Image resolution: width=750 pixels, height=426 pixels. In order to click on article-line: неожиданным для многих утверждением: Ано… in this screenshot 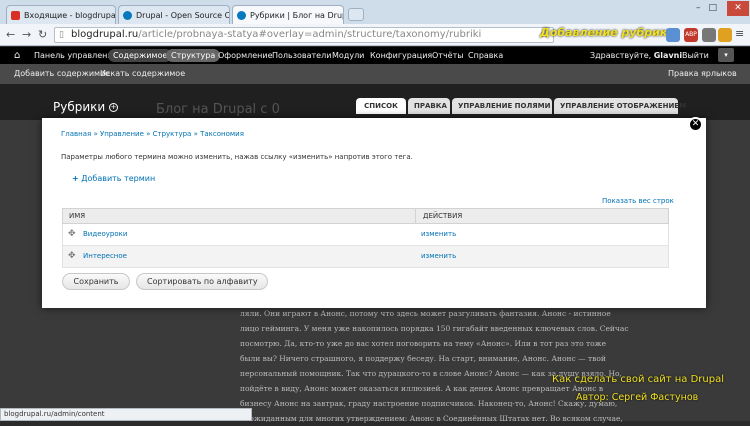, I will do `click(431, 418)`.